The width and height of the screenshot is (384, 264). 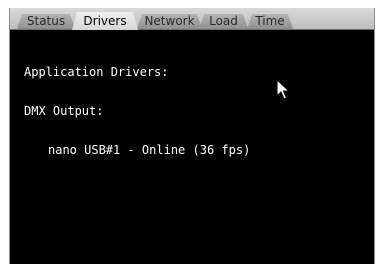 What do you see at coordinates (149, 150) in the screenshot?
I see `dmx-device-status: nano USB#1 - Online (36 fps)` at bounding box center [149, 150].